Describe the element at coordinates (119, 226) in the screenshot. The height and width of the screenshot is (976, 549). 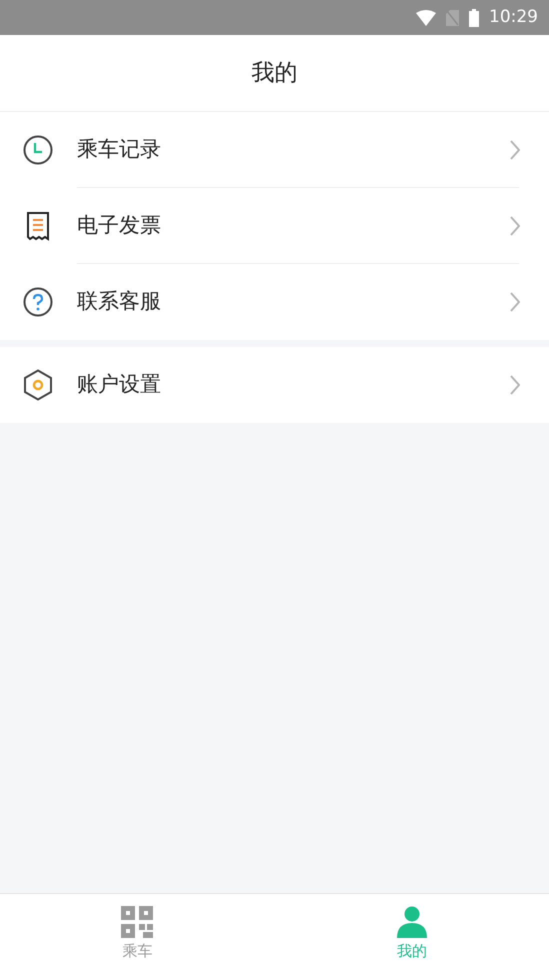
I see `menu-label: 电子发票` at that location.